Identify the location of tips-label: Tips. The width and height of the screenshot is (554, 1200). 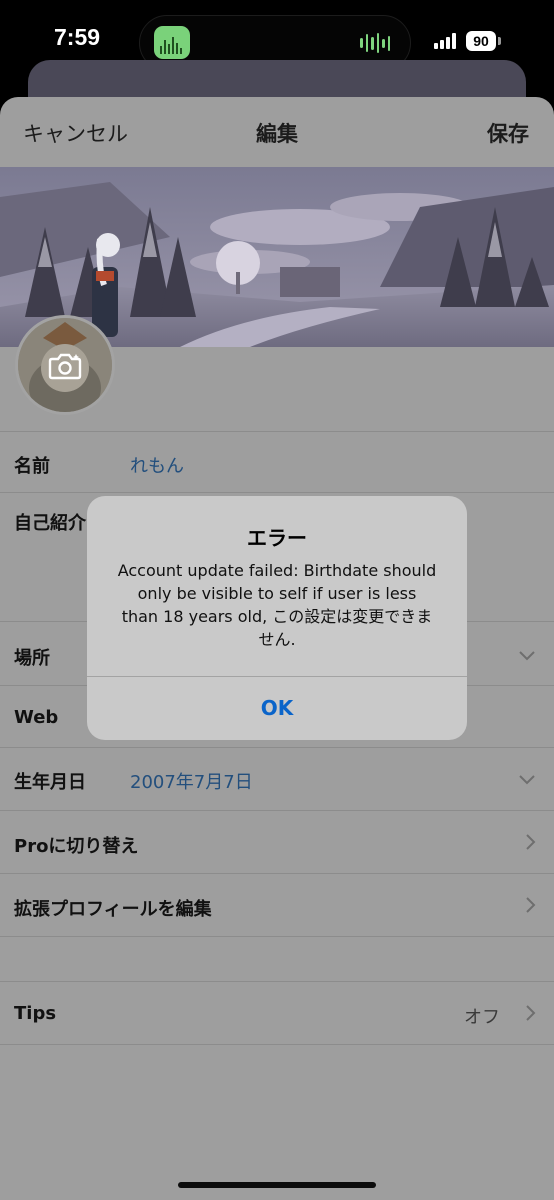
(35, 1013).